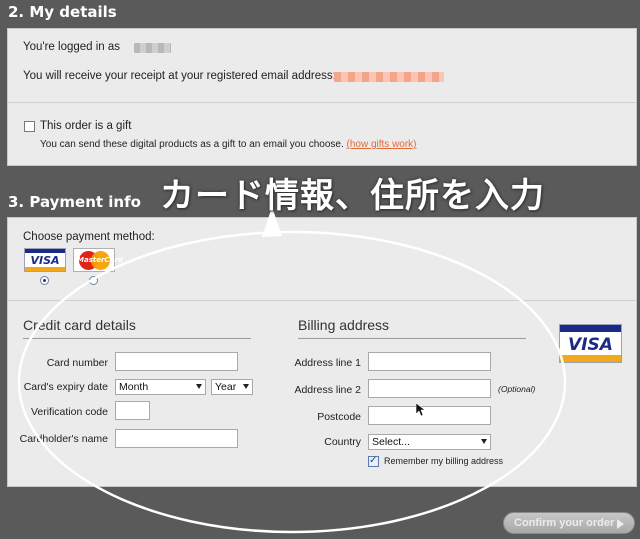 The width and height of the screenshot is (640, 539). Describe the element at coordinates (620, 524) in the screenshot. I see `play-arrow-icon` at that location.